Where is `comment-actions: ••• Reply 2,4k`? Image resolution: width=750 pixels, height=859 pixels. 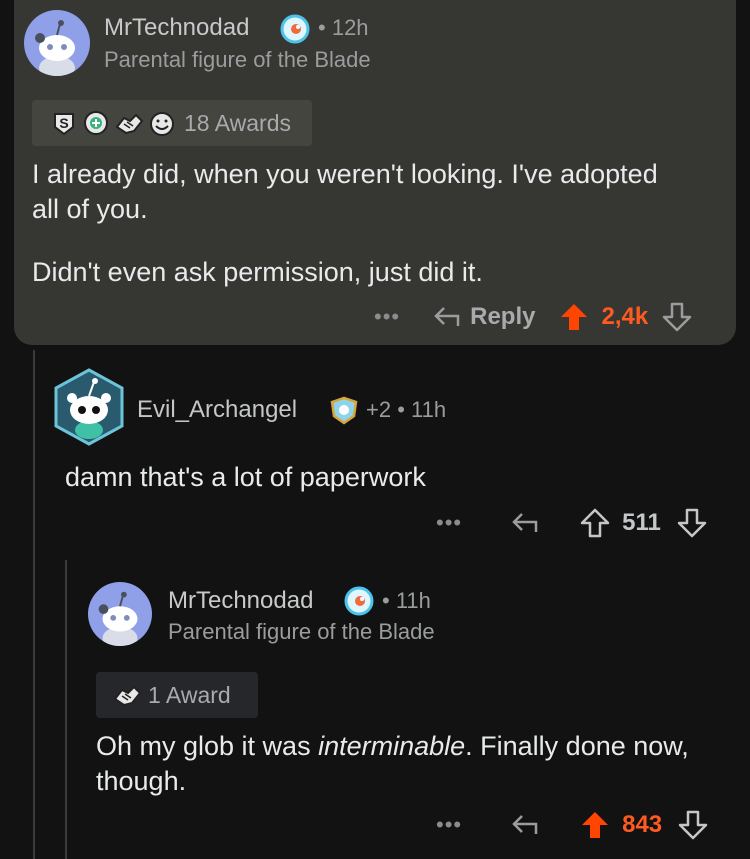 comment-actions: ••• Reply 2,4k is located at coordinates (533, 317).